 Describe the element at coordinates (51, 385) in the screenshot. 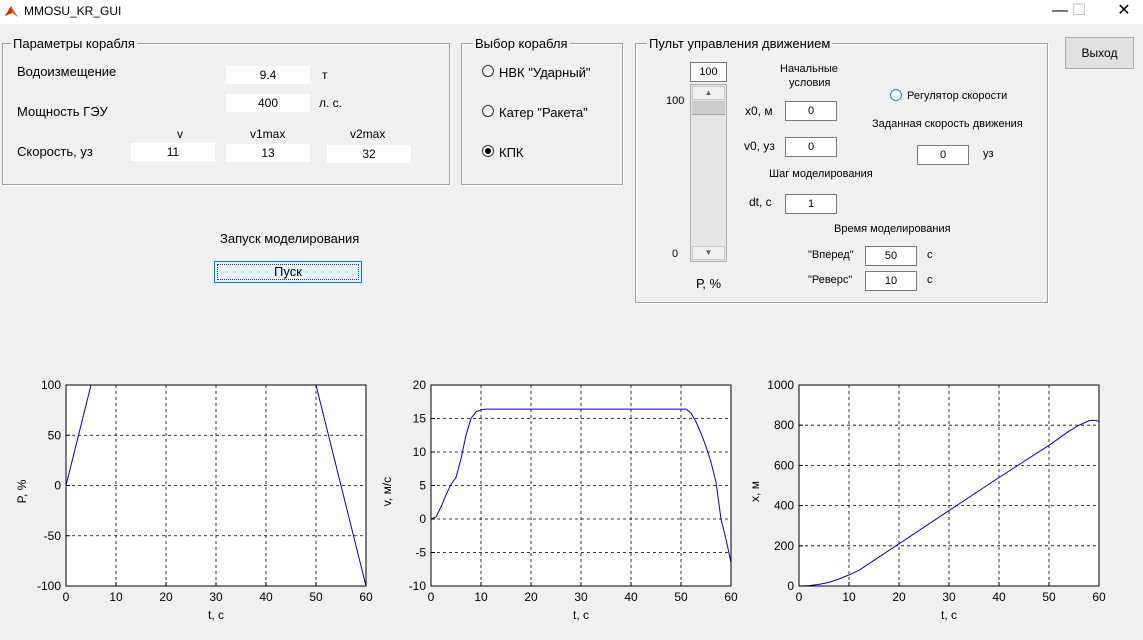

I see `y-tick-label: 100` at that location.